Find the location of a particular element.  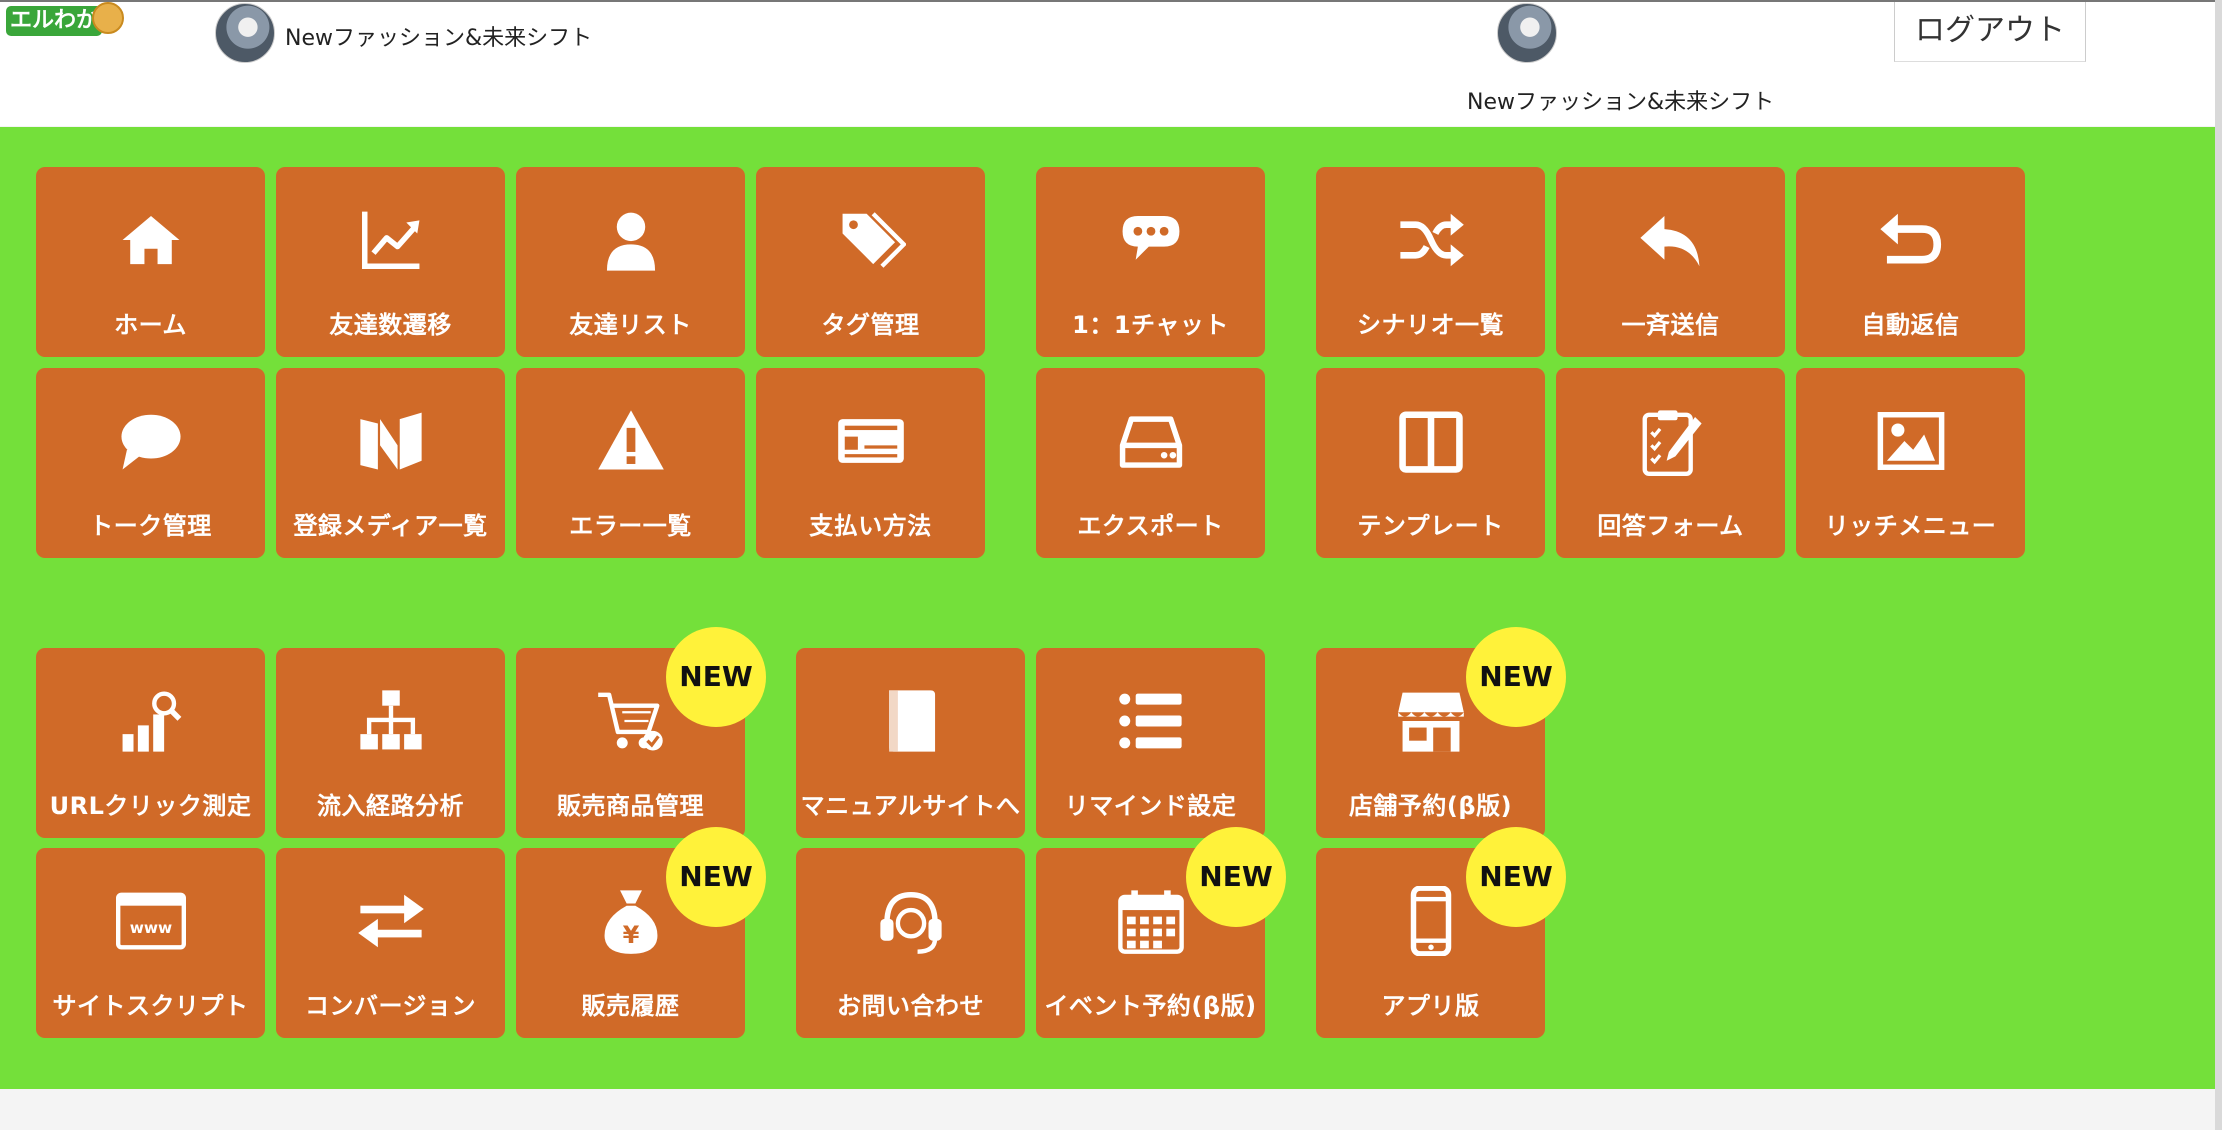

www-icon: www is located at coordinates (150, 921).